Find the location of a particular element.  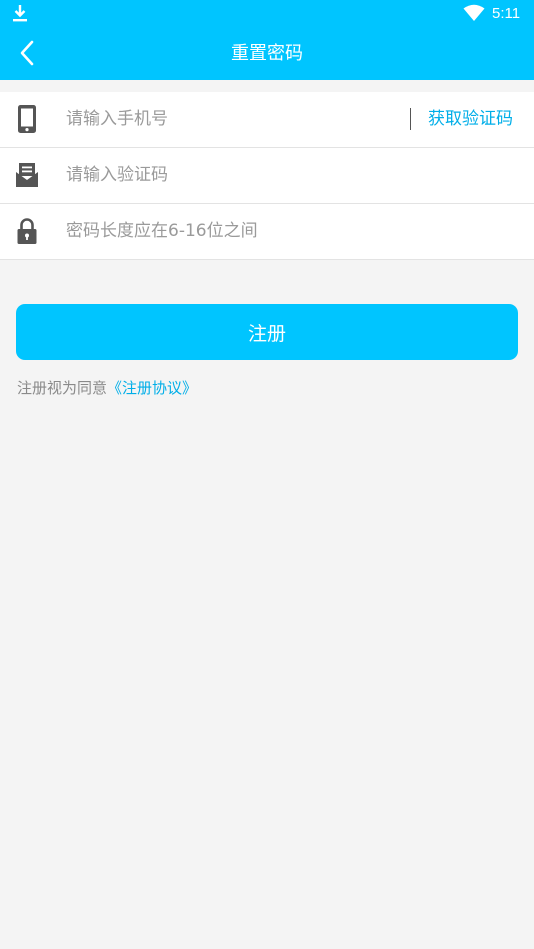

phone-input is located at coordinates (231, 119).